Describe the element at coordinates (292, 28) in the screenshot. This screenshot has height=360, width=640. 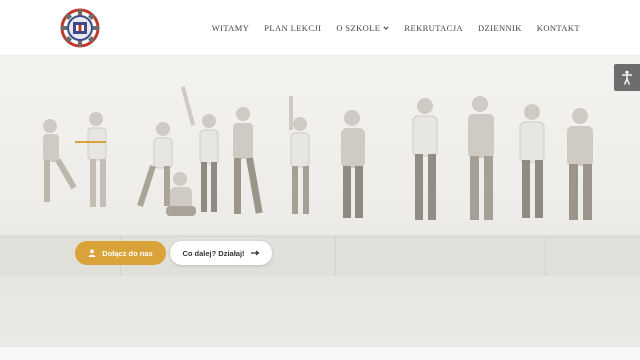
I see `nav-item-plan-lekcji: PLAN LEKCJI` at that location.